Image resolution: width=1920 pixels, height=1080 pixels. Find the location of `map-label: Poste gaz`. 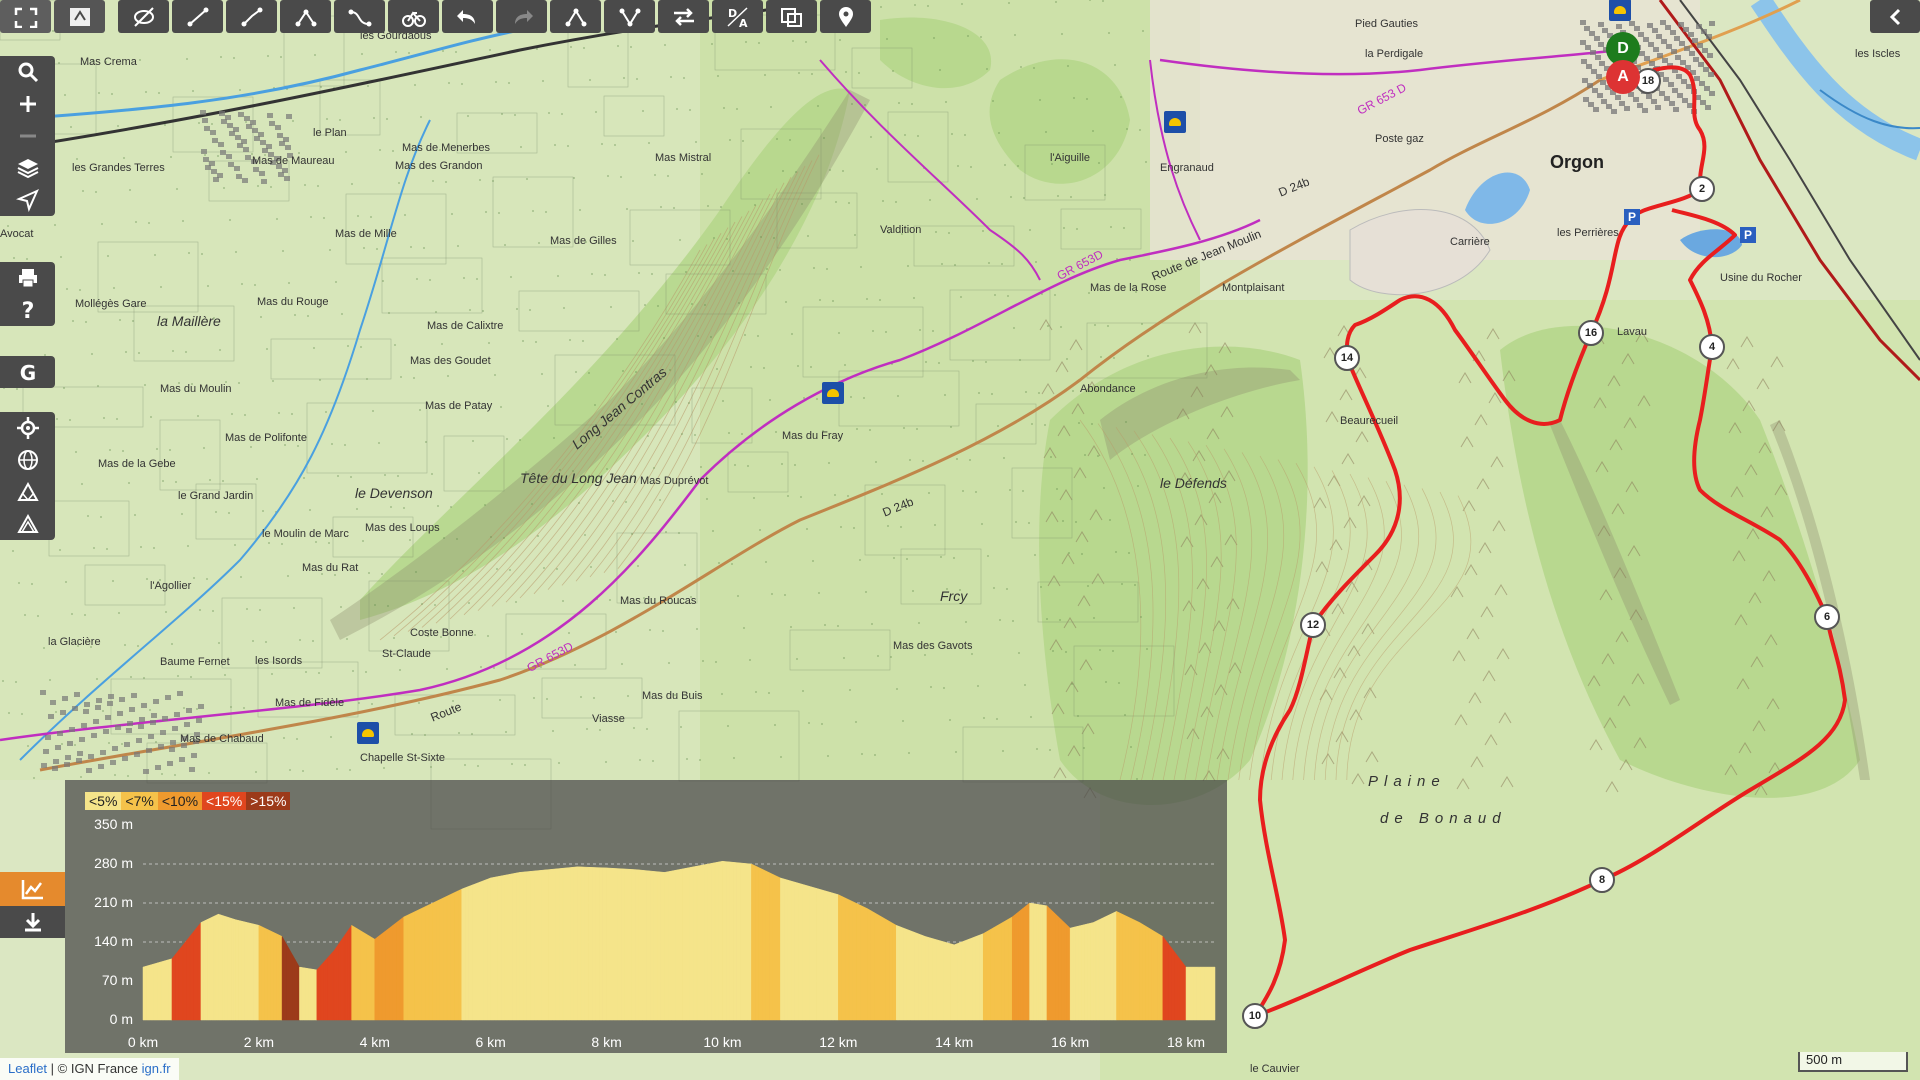

map-label: Poste gaz is located at coordinates (1399, 139).